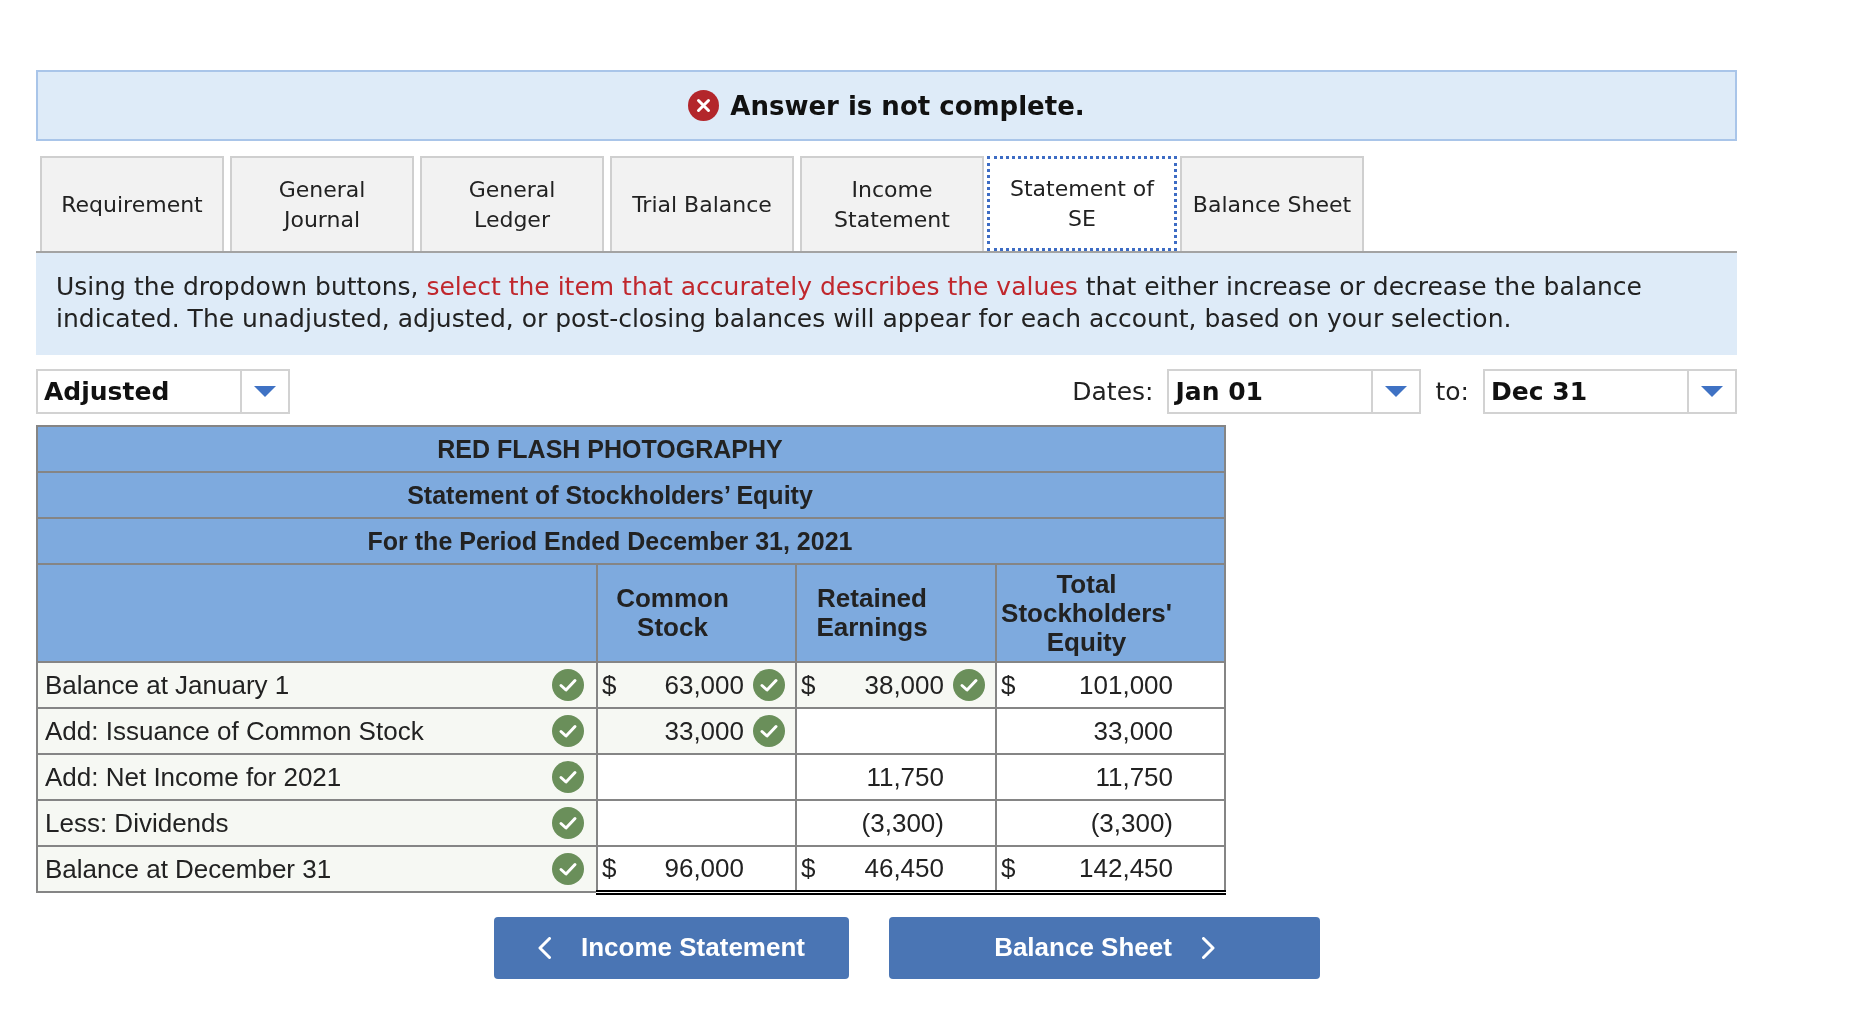 This screenshot has height=1018, width=1872. I want to click on row-label: Add: Issuance of Common Stock, so click(234, 731).